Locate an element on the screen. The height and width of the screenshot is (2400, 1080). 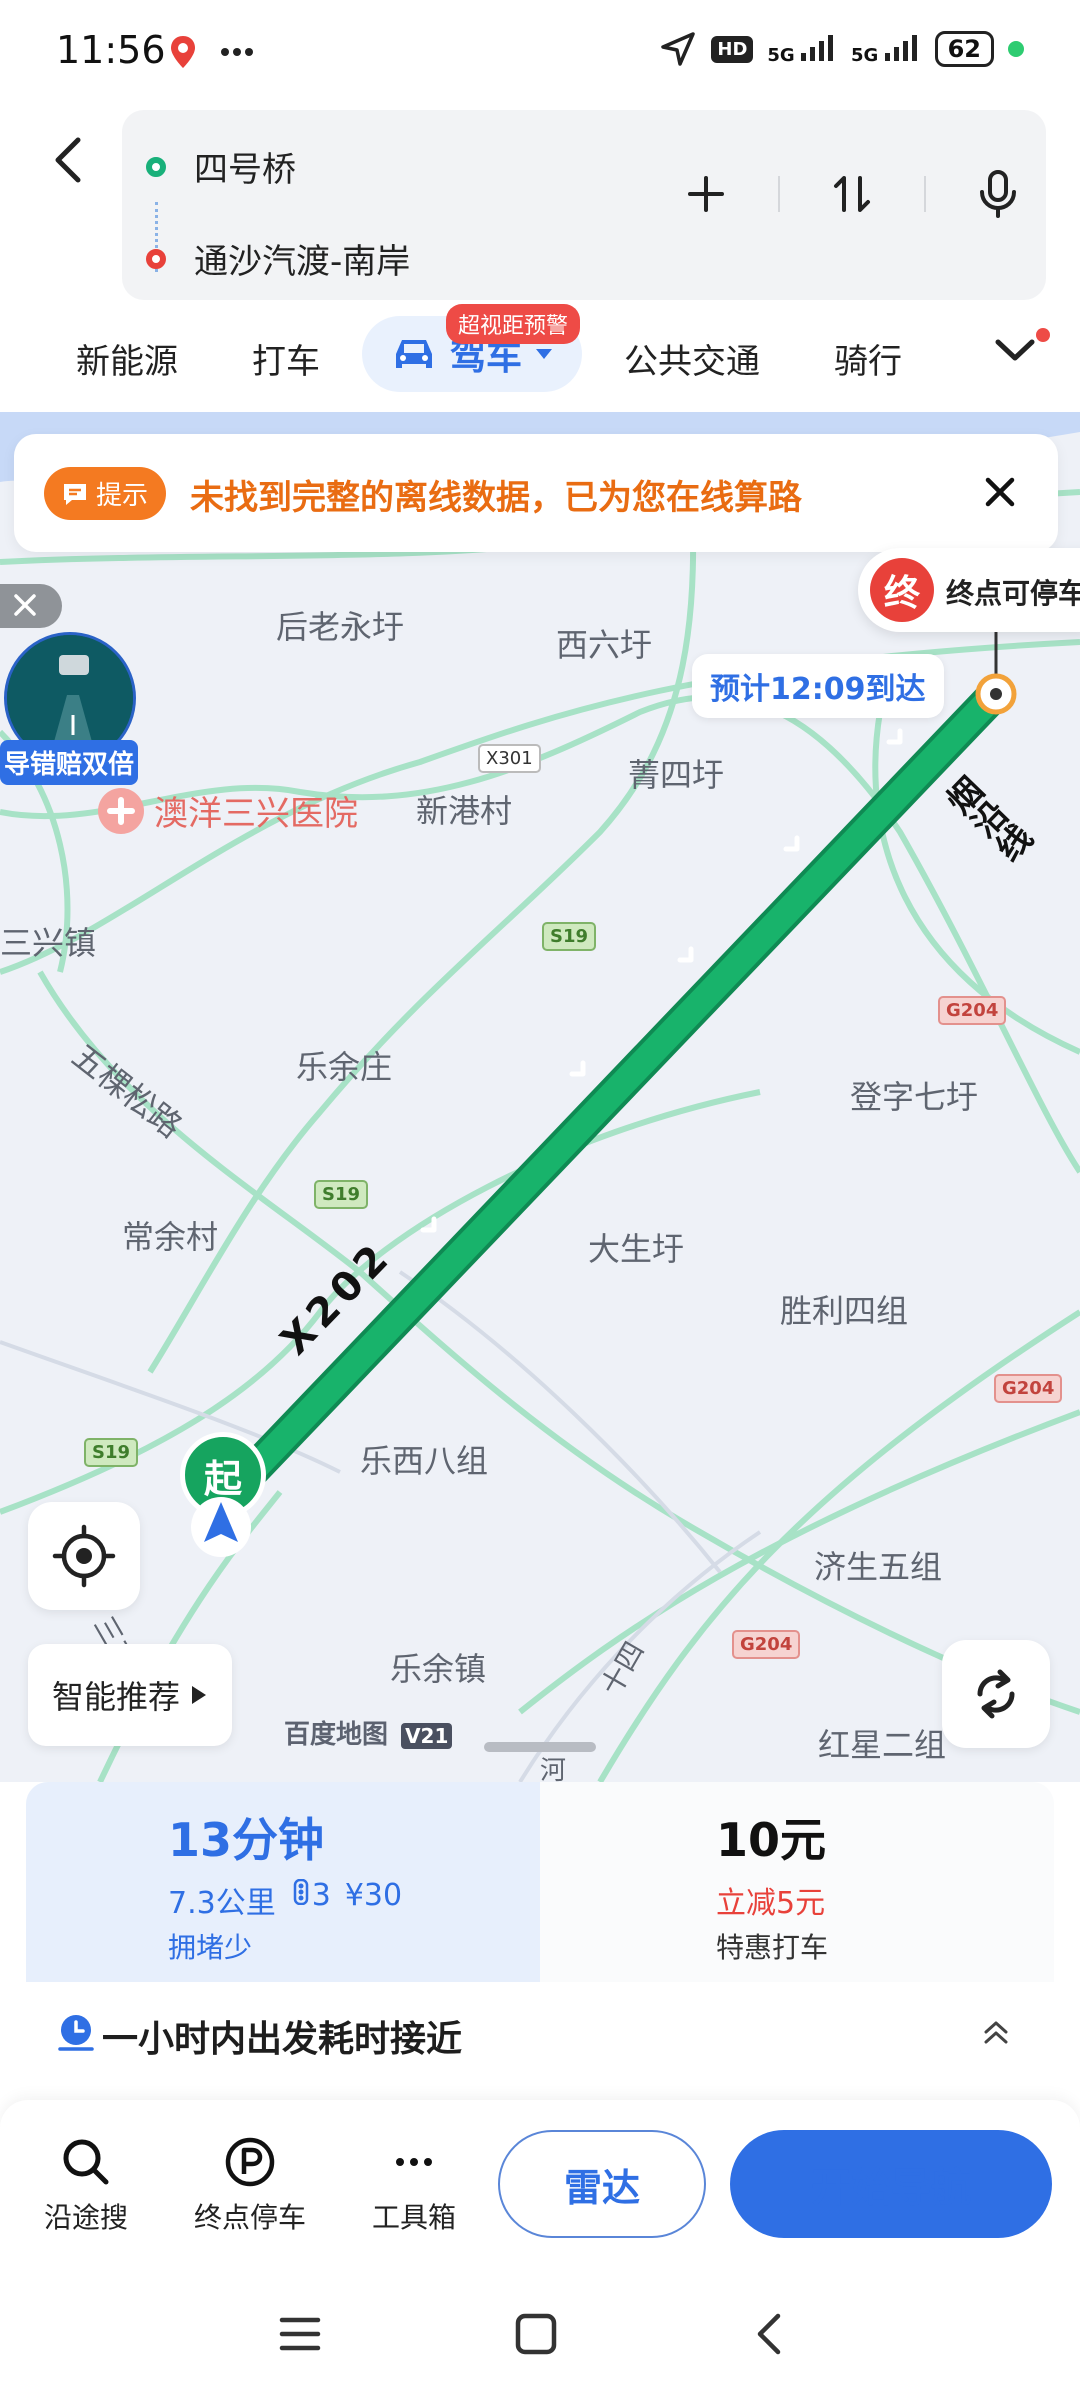
close-icon is located at coordinates (25, 605).